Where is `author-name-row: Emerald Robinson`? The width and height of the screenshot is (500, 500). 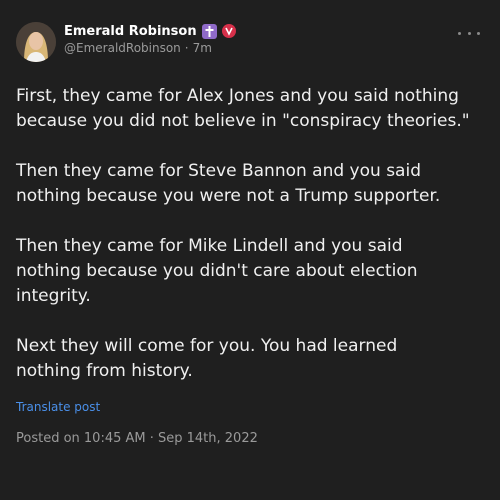
author-name-row: Emerald Robinson is located at coordinates (150, 31).